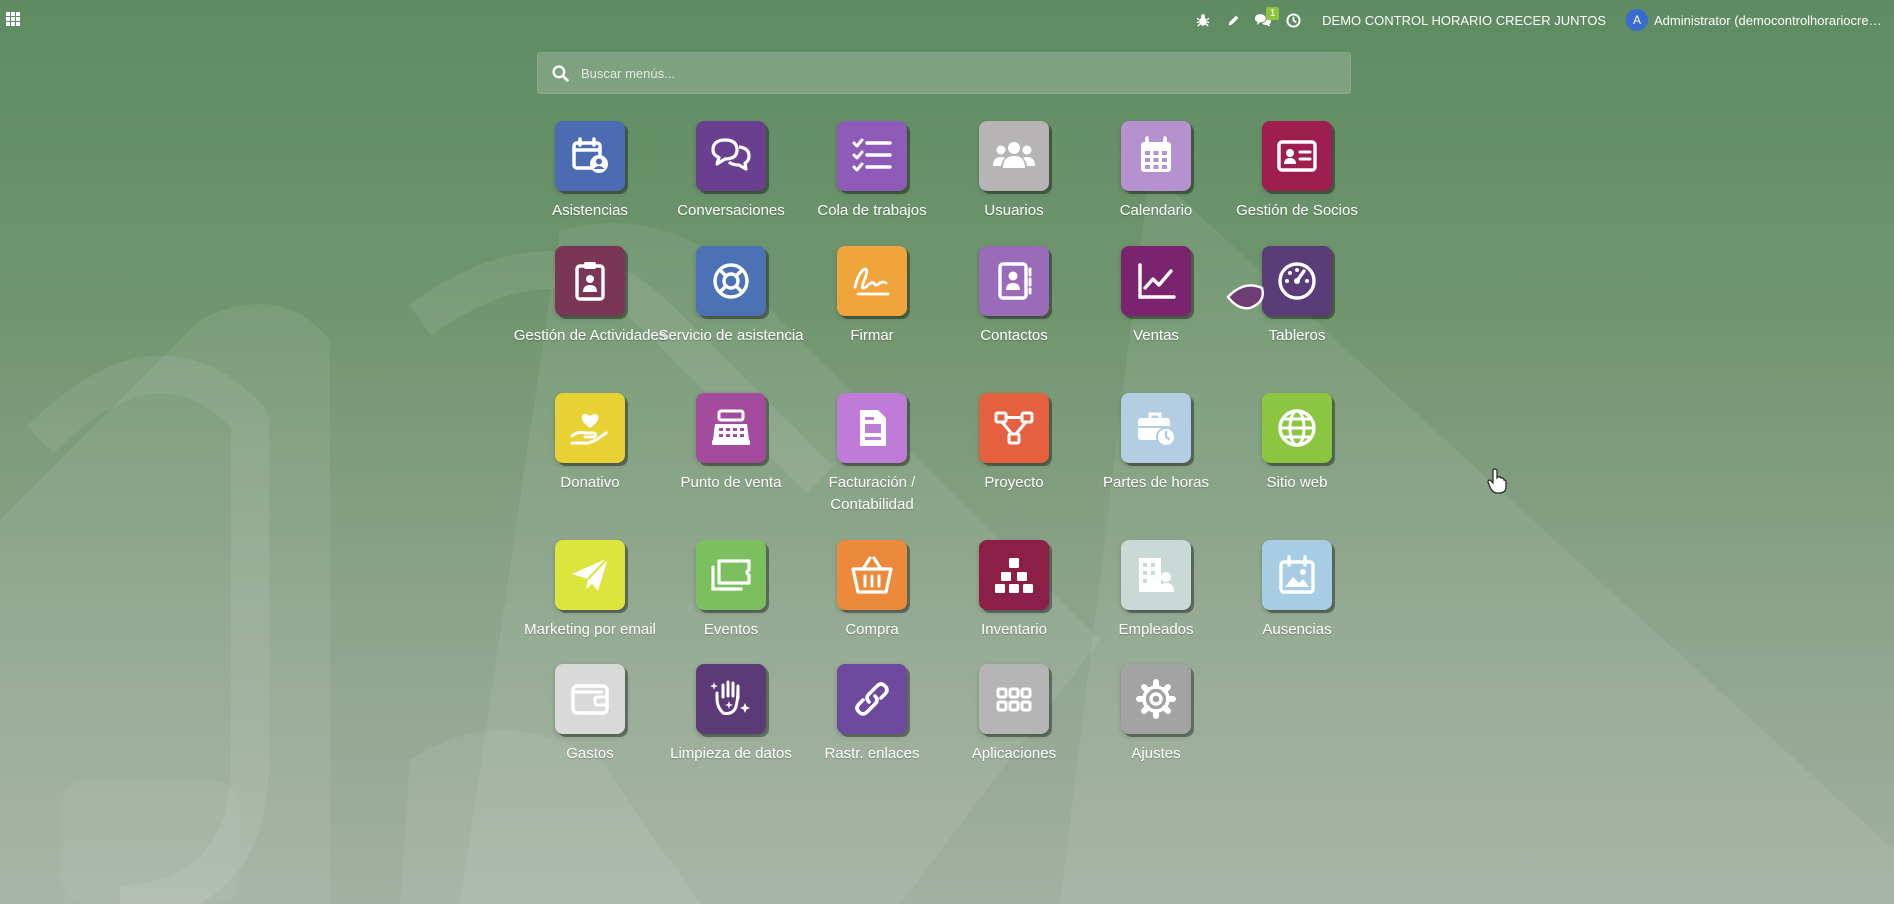 The width and height of the screenshot is (1894, 904). I want to click on briefcase-clock-icon, so click(1157, 429).